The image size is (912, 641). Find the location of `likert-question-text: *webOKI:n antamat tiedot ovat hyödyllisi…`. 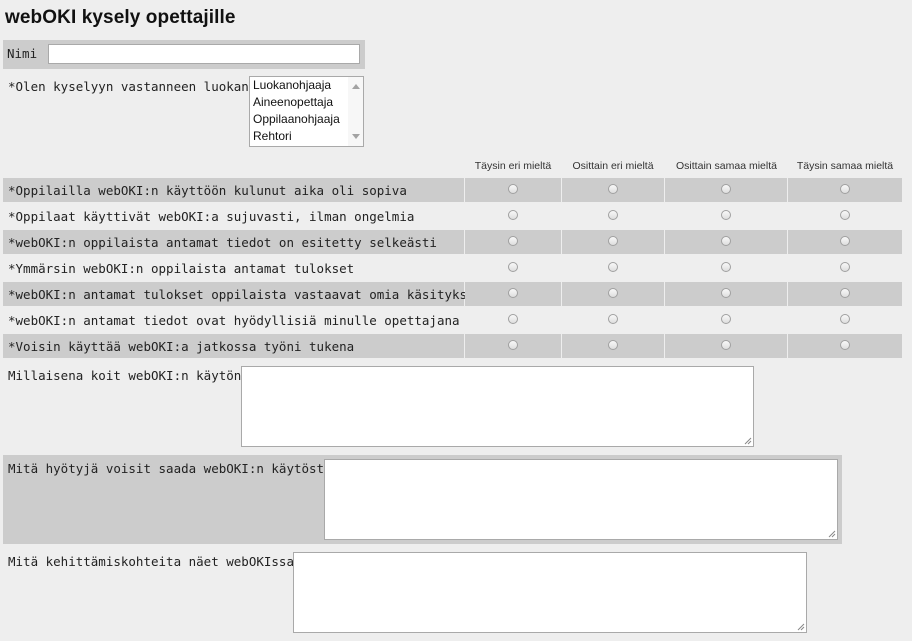

likert-question-text: *webOKI:n antamat tiedot ovat hyödyllisi… is located at coordinates (234, 320).